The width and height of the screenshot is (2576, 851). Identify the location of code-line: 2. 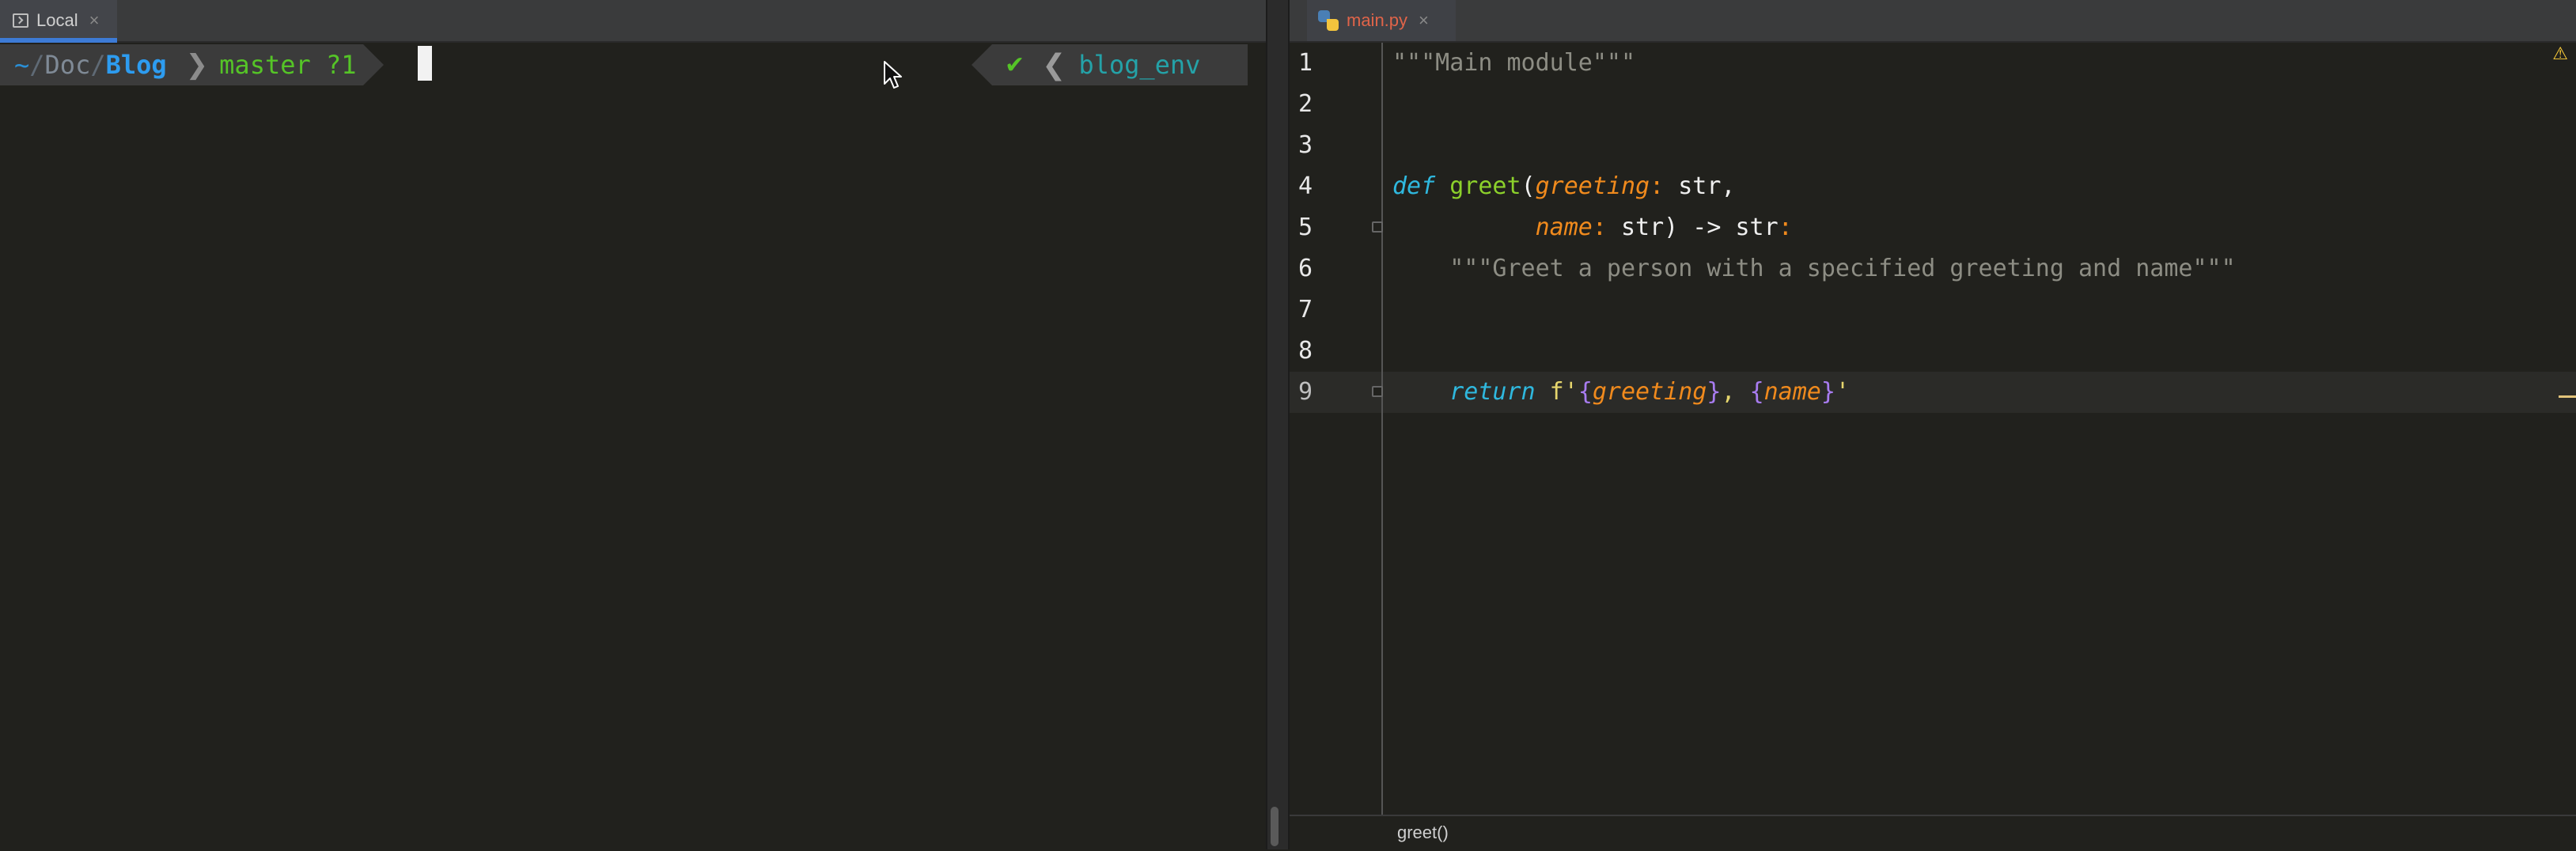
(1933, 105).